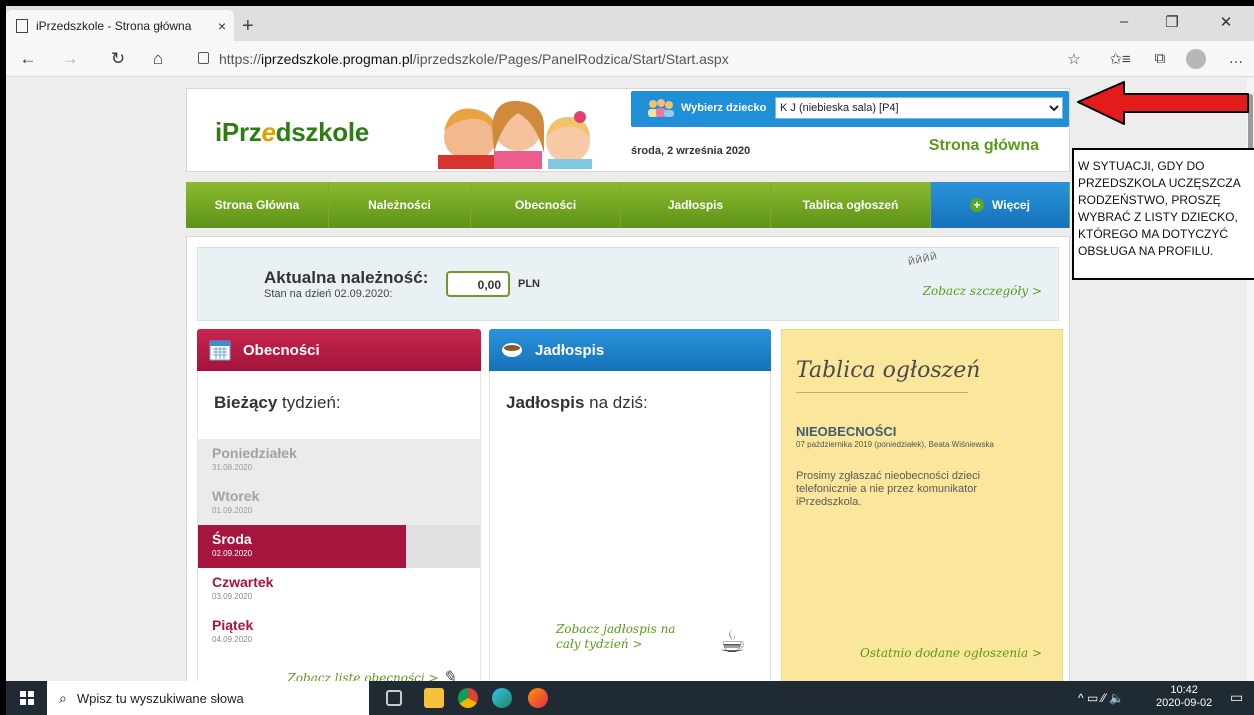 Image resolution: width=1254 pixels, height=715 pixels. I want to click on menu-card-title: Jadłospis, so click(570, 350).